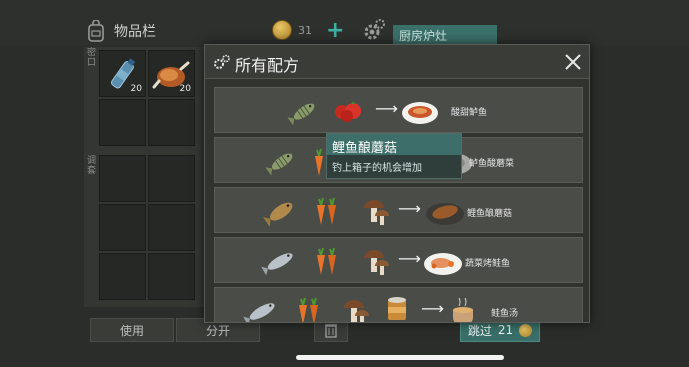 The height and width of the screenshot is (367, 689). I want to click on recipe-name: 鲑鱼汤, so click(505, 314).